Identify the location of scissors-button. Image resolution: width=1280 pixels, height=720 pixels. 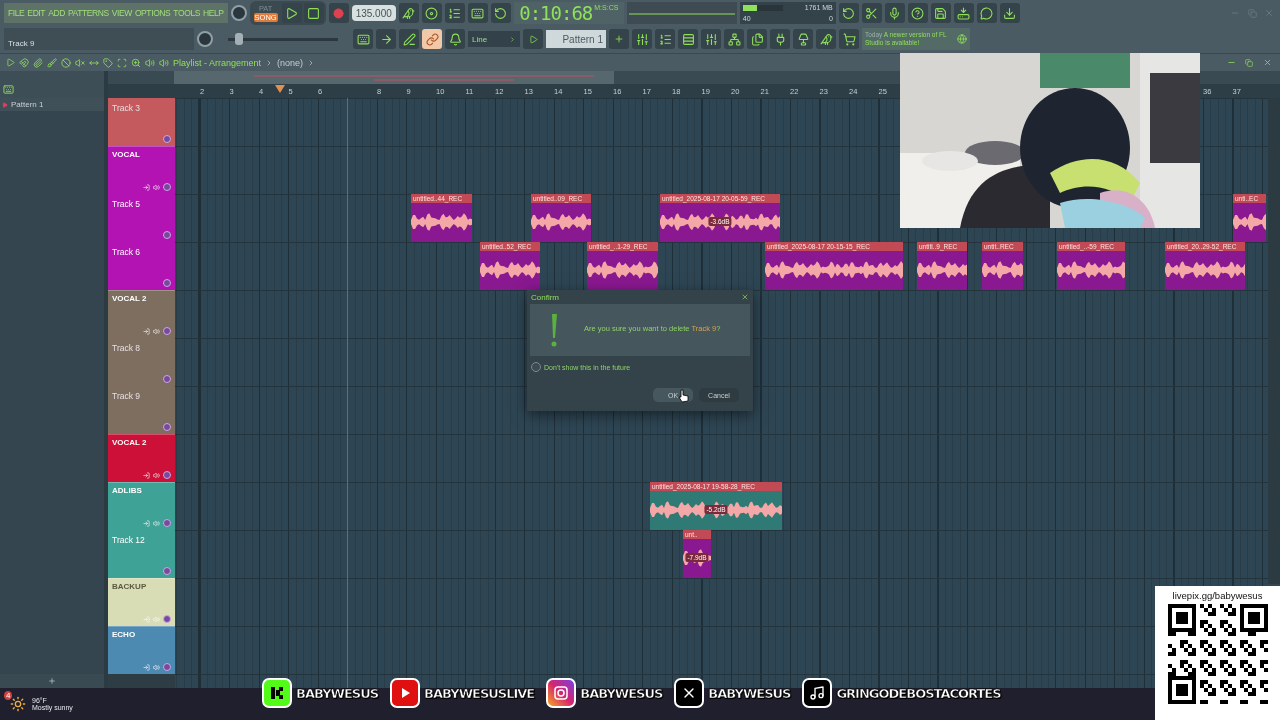
(871, 13).